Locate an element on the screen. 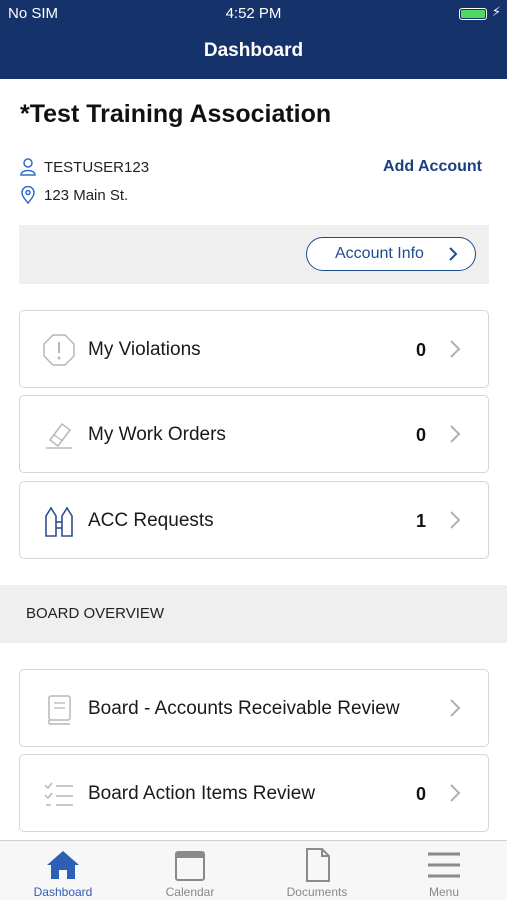 Image resolution: width=507 pixels, height=900 pixels. home-icon is located at coordinates (63, 865).